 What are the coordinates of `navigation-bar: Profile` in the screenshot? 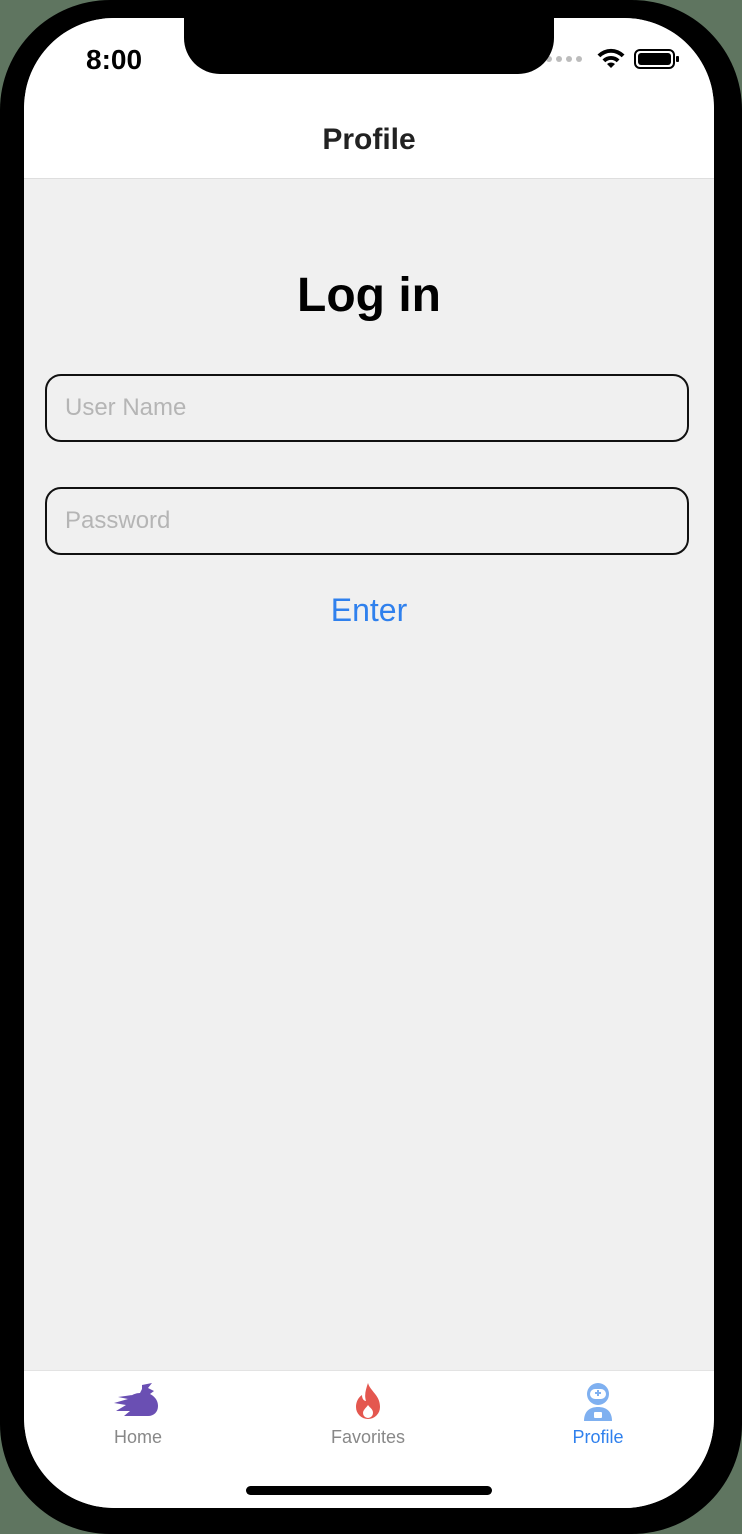 It's located at (369, 143).